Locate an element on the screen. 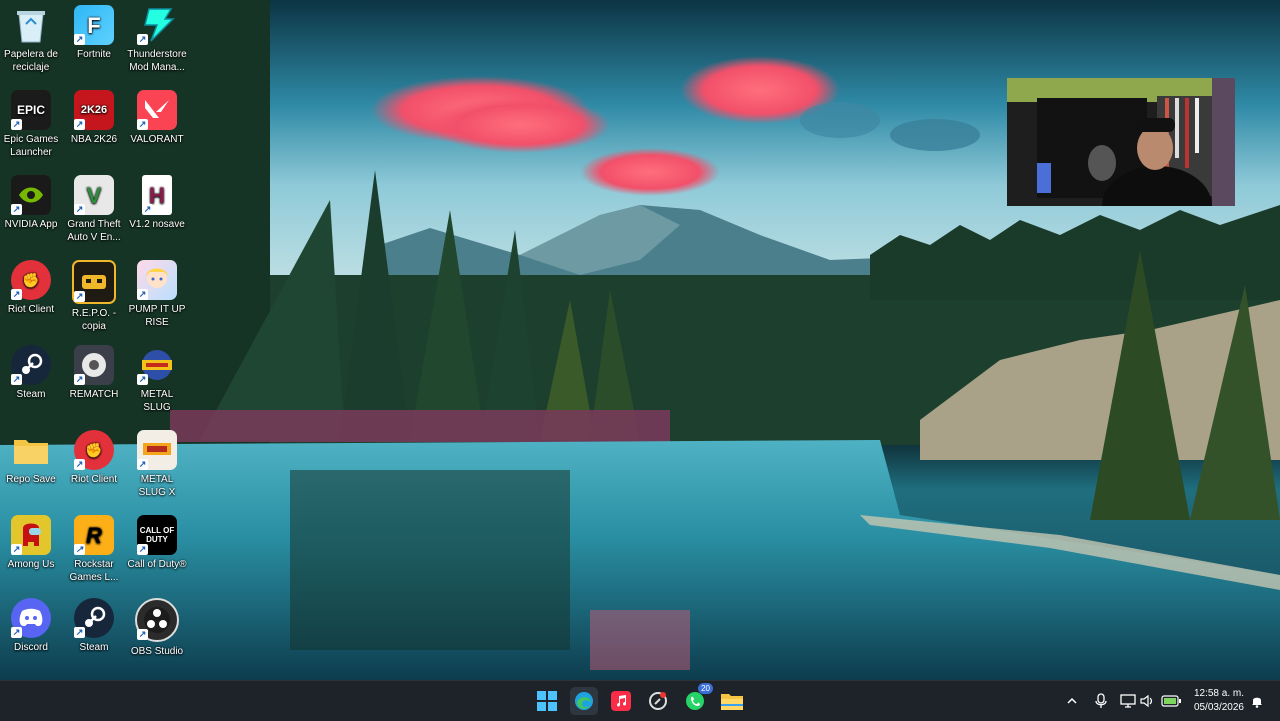 The image size is (1280, 721). call-of-duty-icon: CALL OF DUTY ↗ is located at coordinates (157, 535).